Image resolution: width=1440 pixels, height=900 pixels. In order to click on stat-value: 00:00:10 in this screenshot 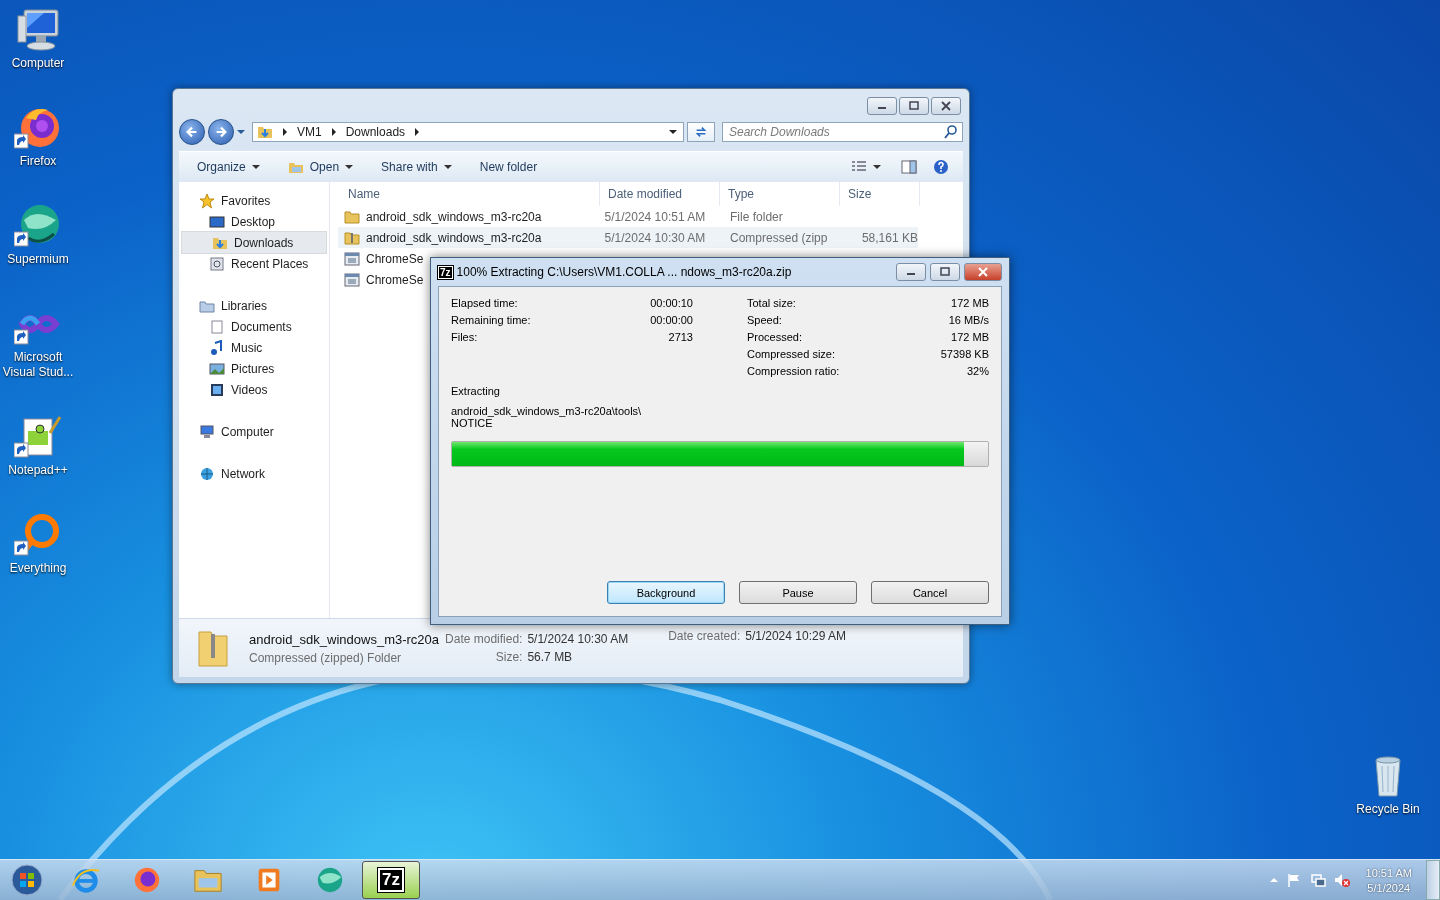, I will do `click(671, 303)`.